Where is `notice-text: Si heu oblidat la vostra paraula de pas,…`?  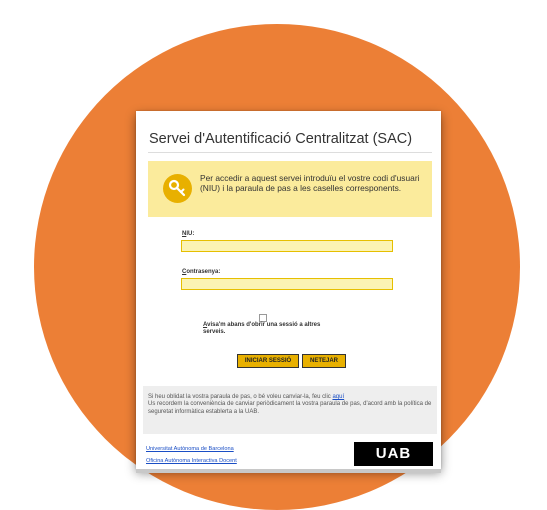
notice-text: Si heu oblidat la vostra paraula de pas,… is located at coordinates (290, 405).